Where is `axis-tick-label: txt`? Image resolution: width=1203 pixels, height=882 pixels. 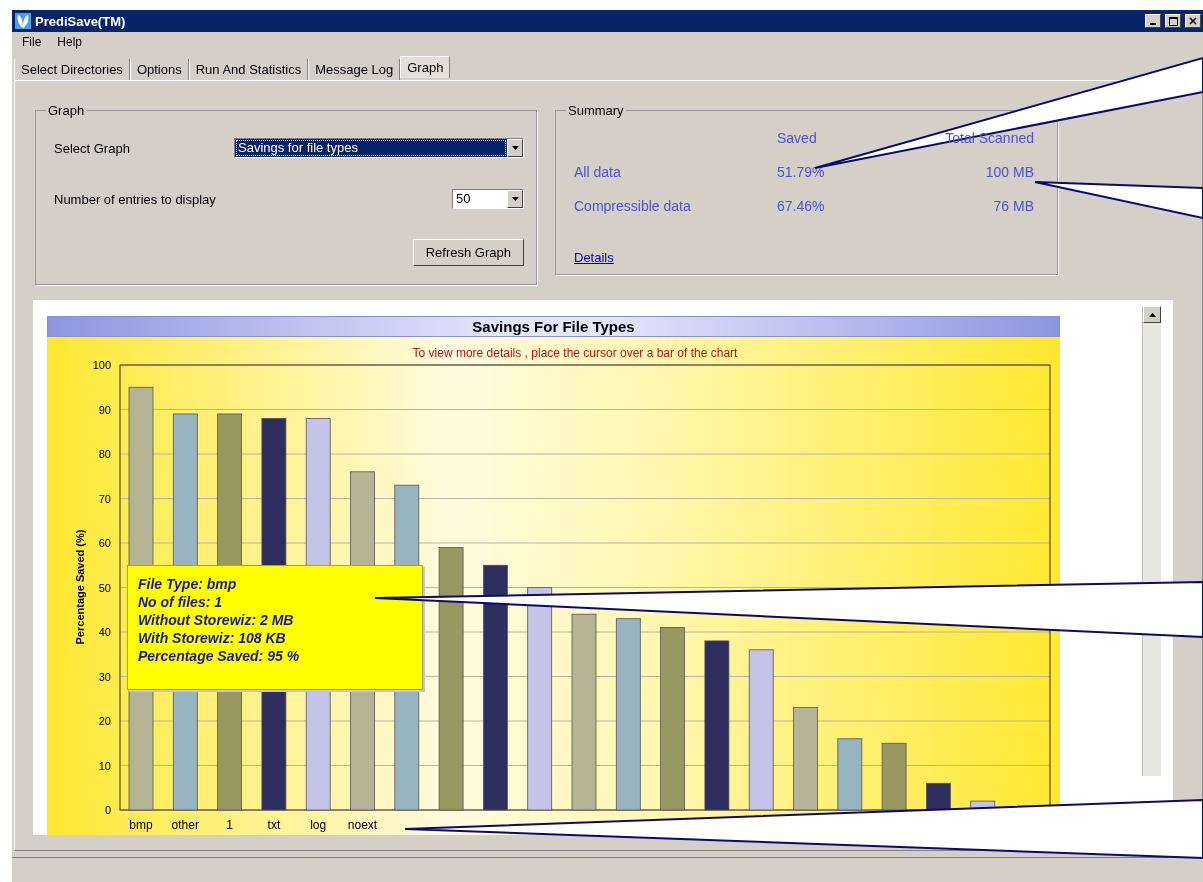 axis-tick-label: txt is located at coordinates (274, 825).